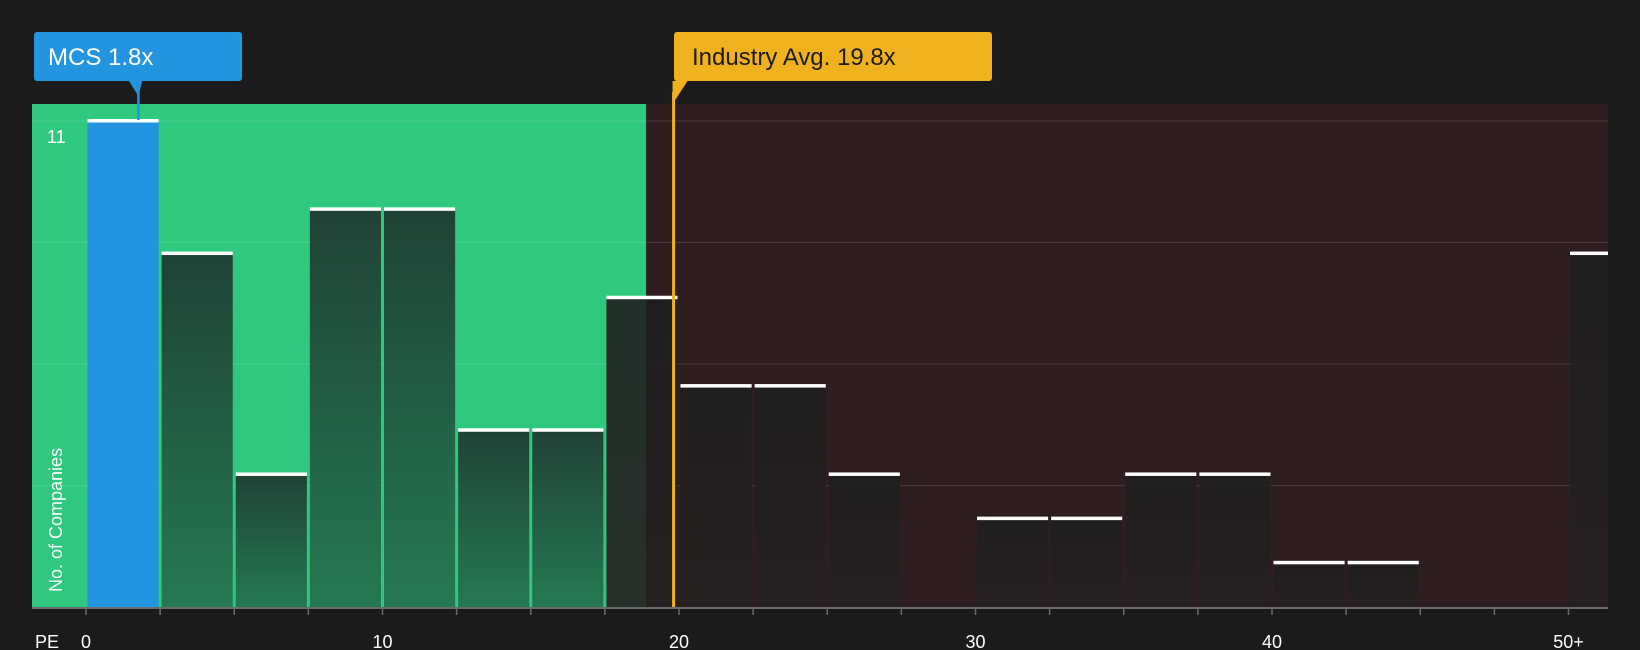 This screenshot has width=1640, height=650. Describe the element at coordinates (975, 641) in the screenshot. I see `x-tick-label: 30` at that location.